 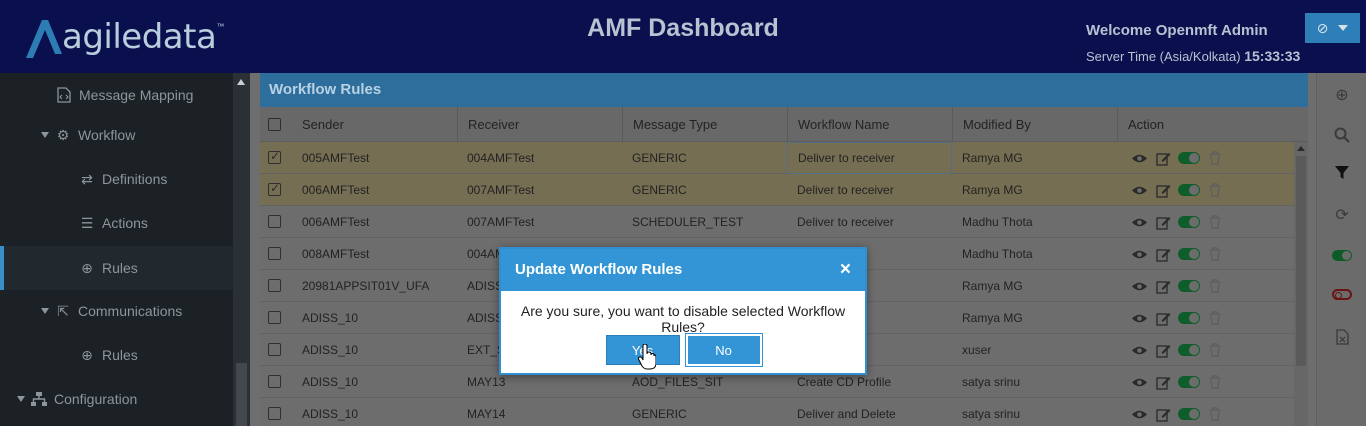 What do you see at coordinates (241, 249) in the screenshot?
I see `sidebar-scrollbar` at bounding box center [241, 249].